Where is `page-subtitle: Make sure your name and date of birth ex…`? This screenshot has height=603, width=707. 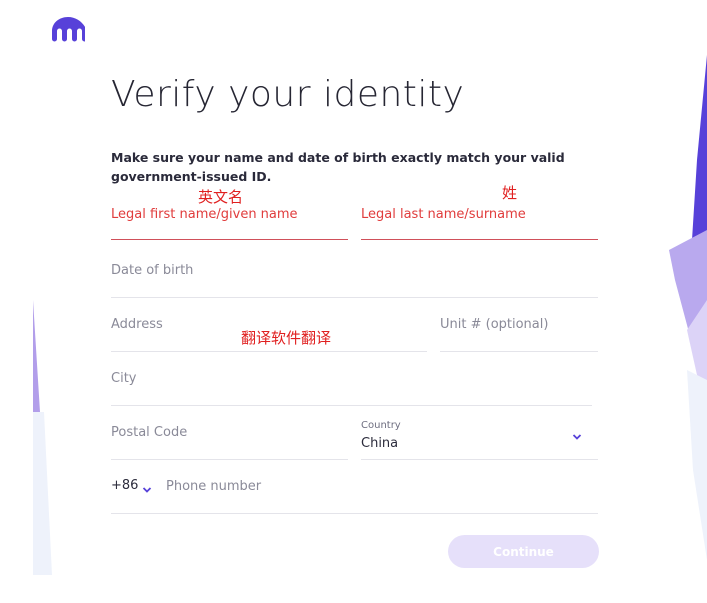 page-subtitle: Make sure your name and date of birth ex… is located at coordinates (338, 167).